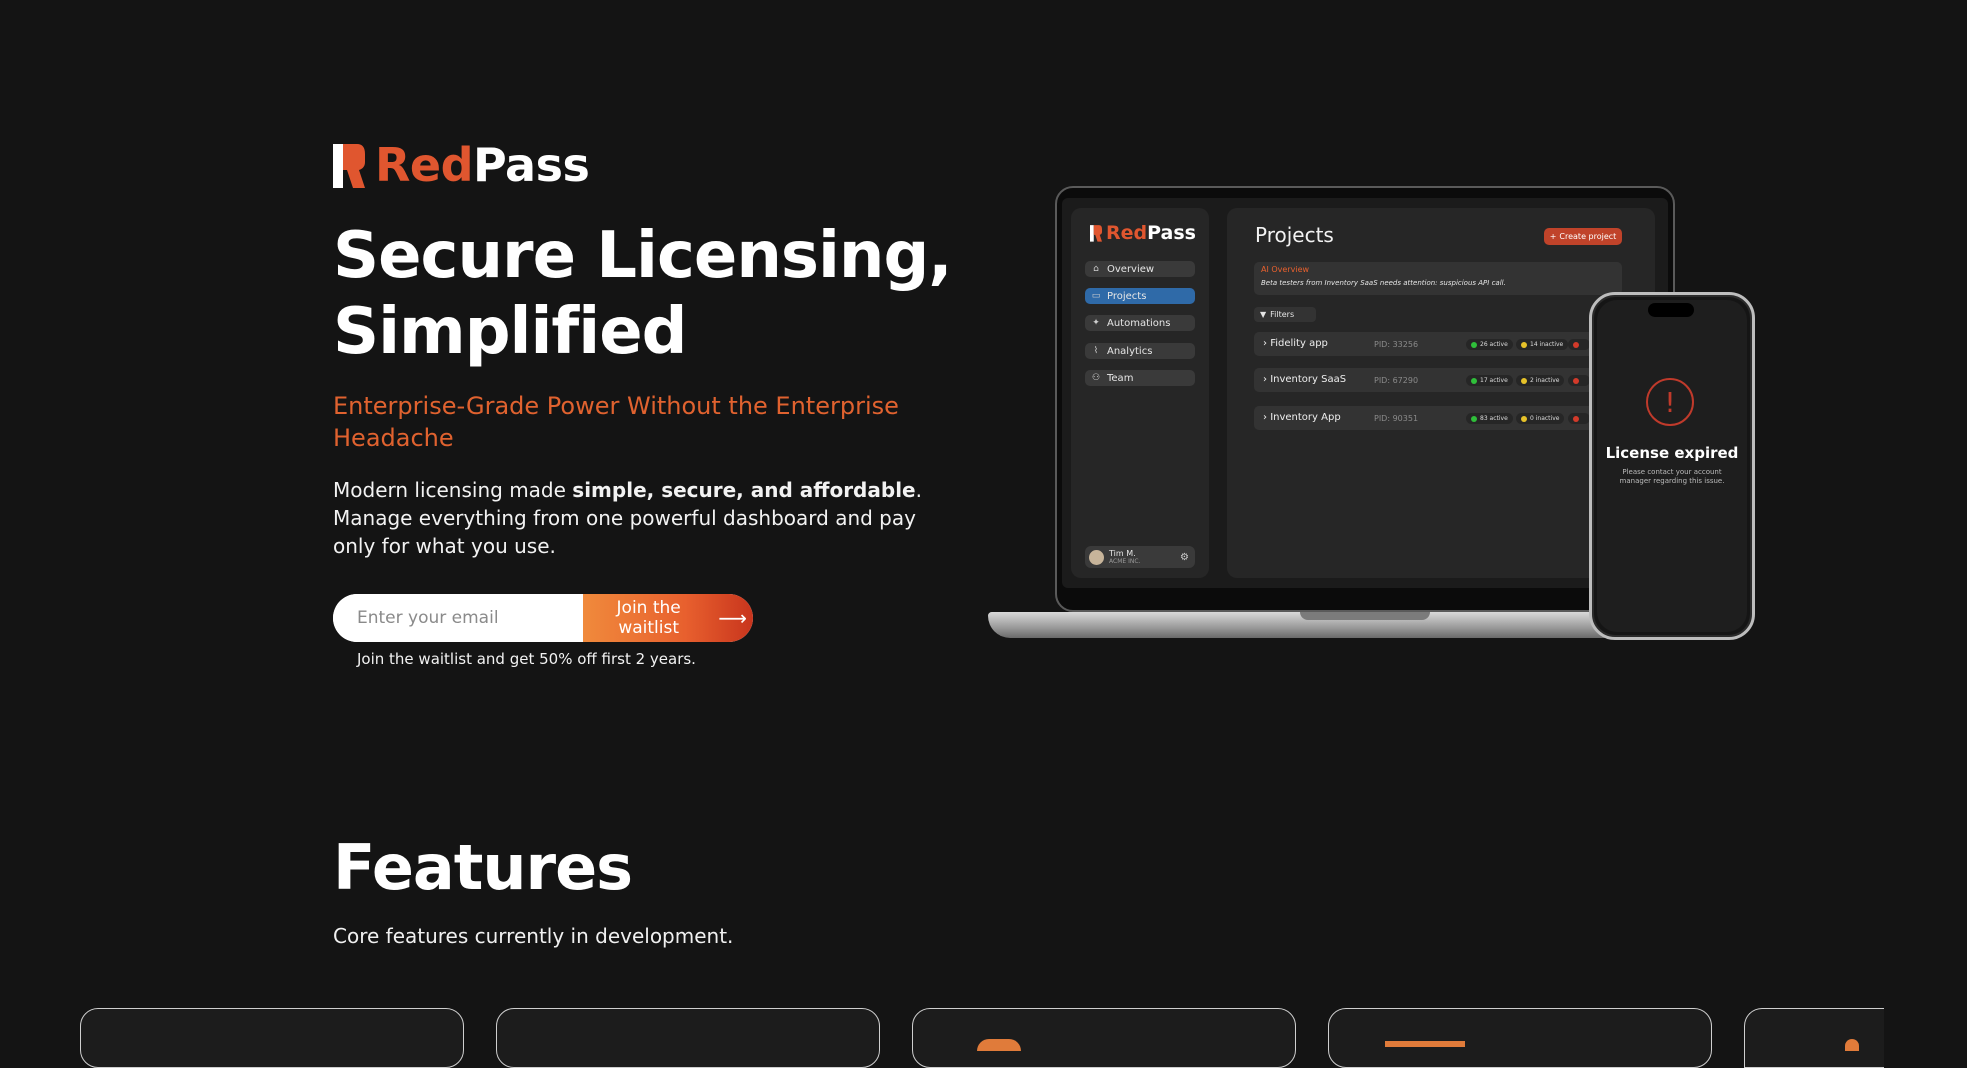 The width and height of the screenshot is (1967, 1068). Describe the element at coordinates (1540, 418) in the screenshot. I see `inactive-badge: 0 inactive` at that location.